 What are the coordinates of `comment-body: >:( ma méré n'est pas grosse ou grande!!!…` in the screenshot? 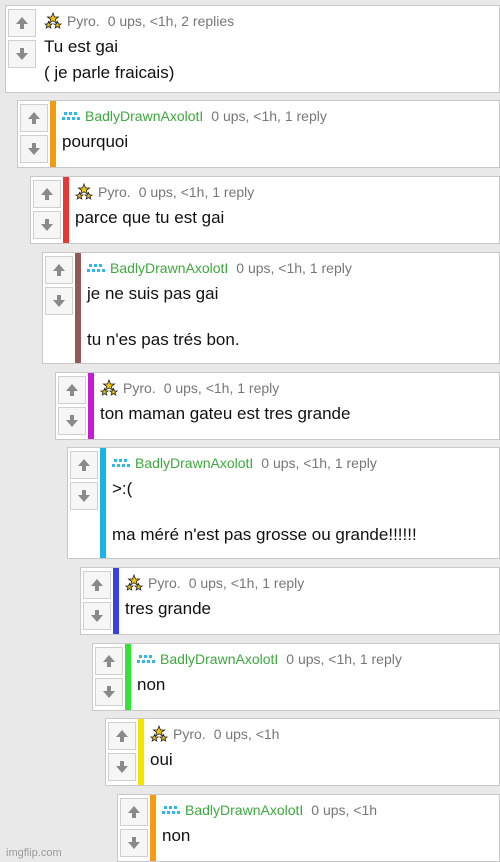 It's located at (302, 512).